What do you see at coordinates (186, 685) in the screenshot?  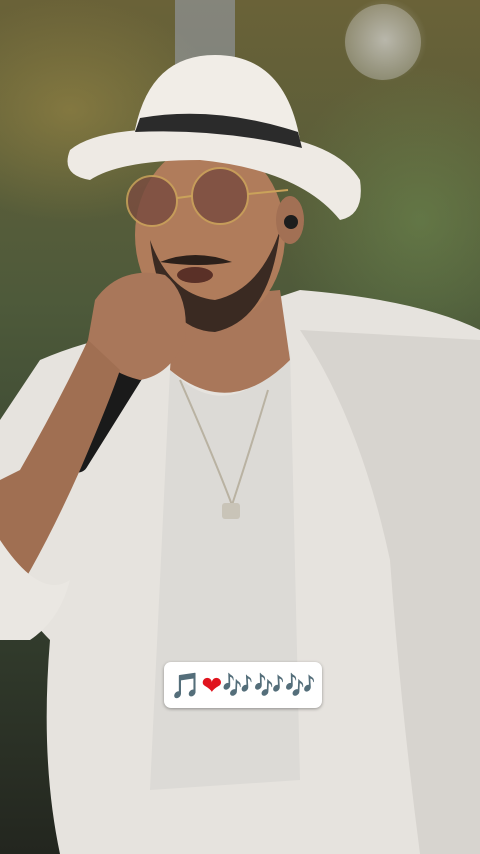 I see `musical-note-icon: 🎵` at bounding box center [186, 685].